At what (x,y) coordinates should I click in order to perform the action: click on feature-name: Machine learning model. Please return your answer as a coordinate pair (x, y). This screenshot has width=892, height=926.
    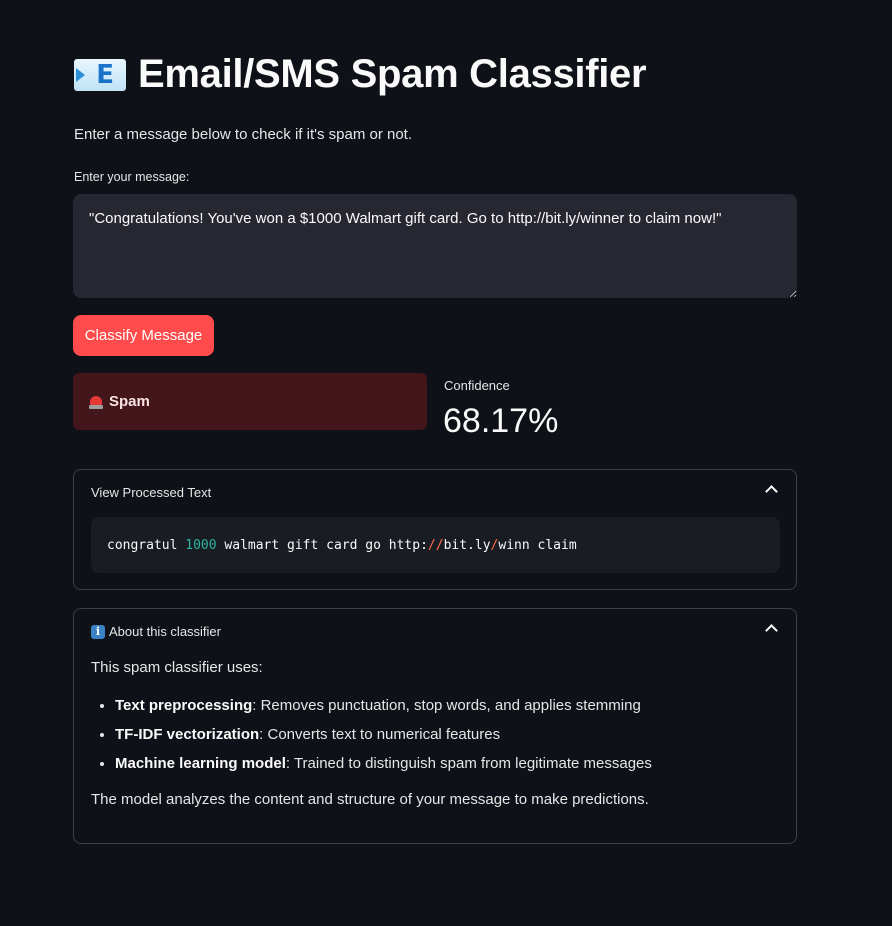
    Looking at the image, I should click on (200, 763).